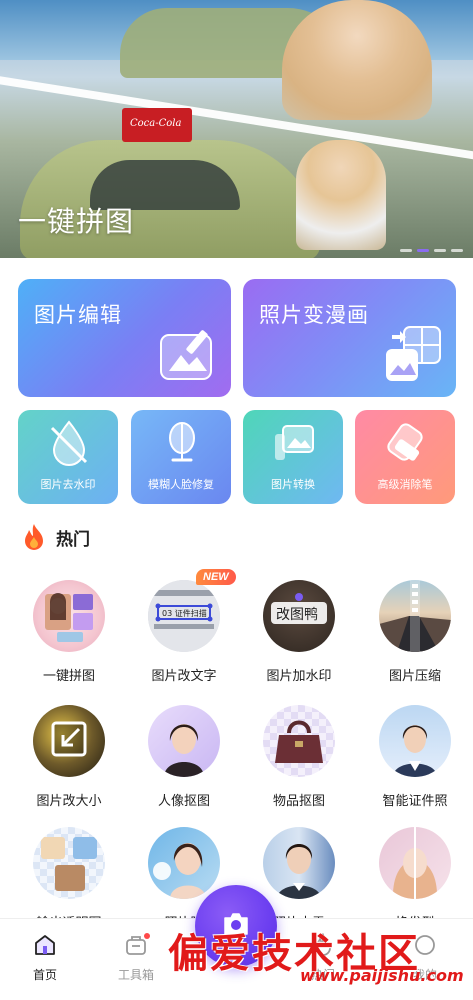 The image size is (473, 1000). I want to click on tool-thumb: 03 证件扫描, so click(184, 616).